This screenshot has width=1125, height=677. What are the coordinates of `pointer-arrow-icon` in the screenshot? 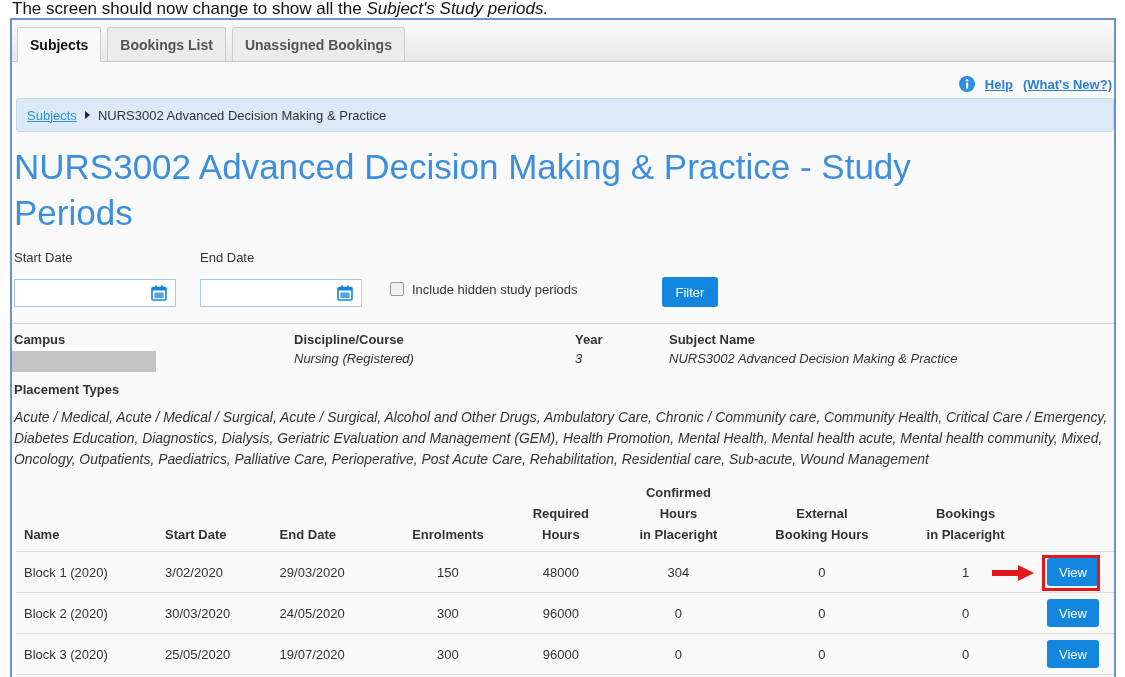 It's located at (1013, 573).